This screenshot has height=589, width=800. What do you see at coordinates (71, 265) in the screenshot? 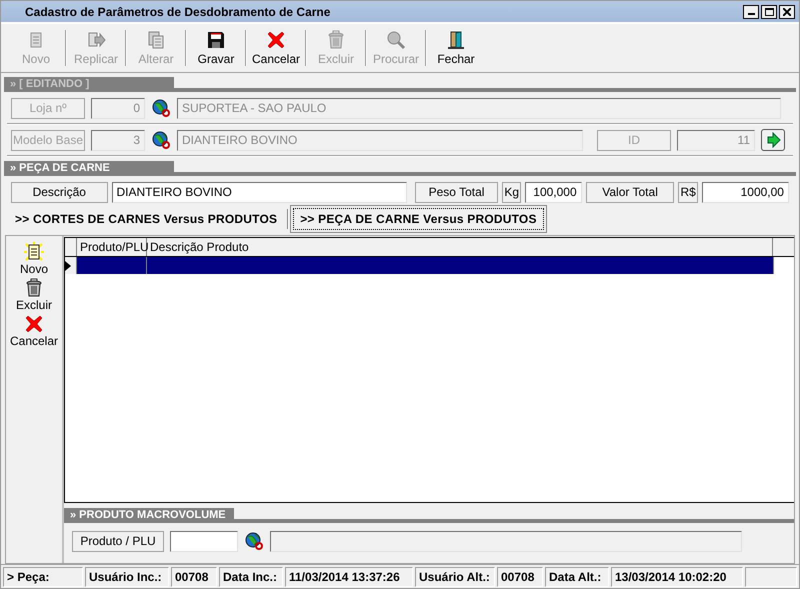
I see `row-header-cell` at bounding box center [71, 265].